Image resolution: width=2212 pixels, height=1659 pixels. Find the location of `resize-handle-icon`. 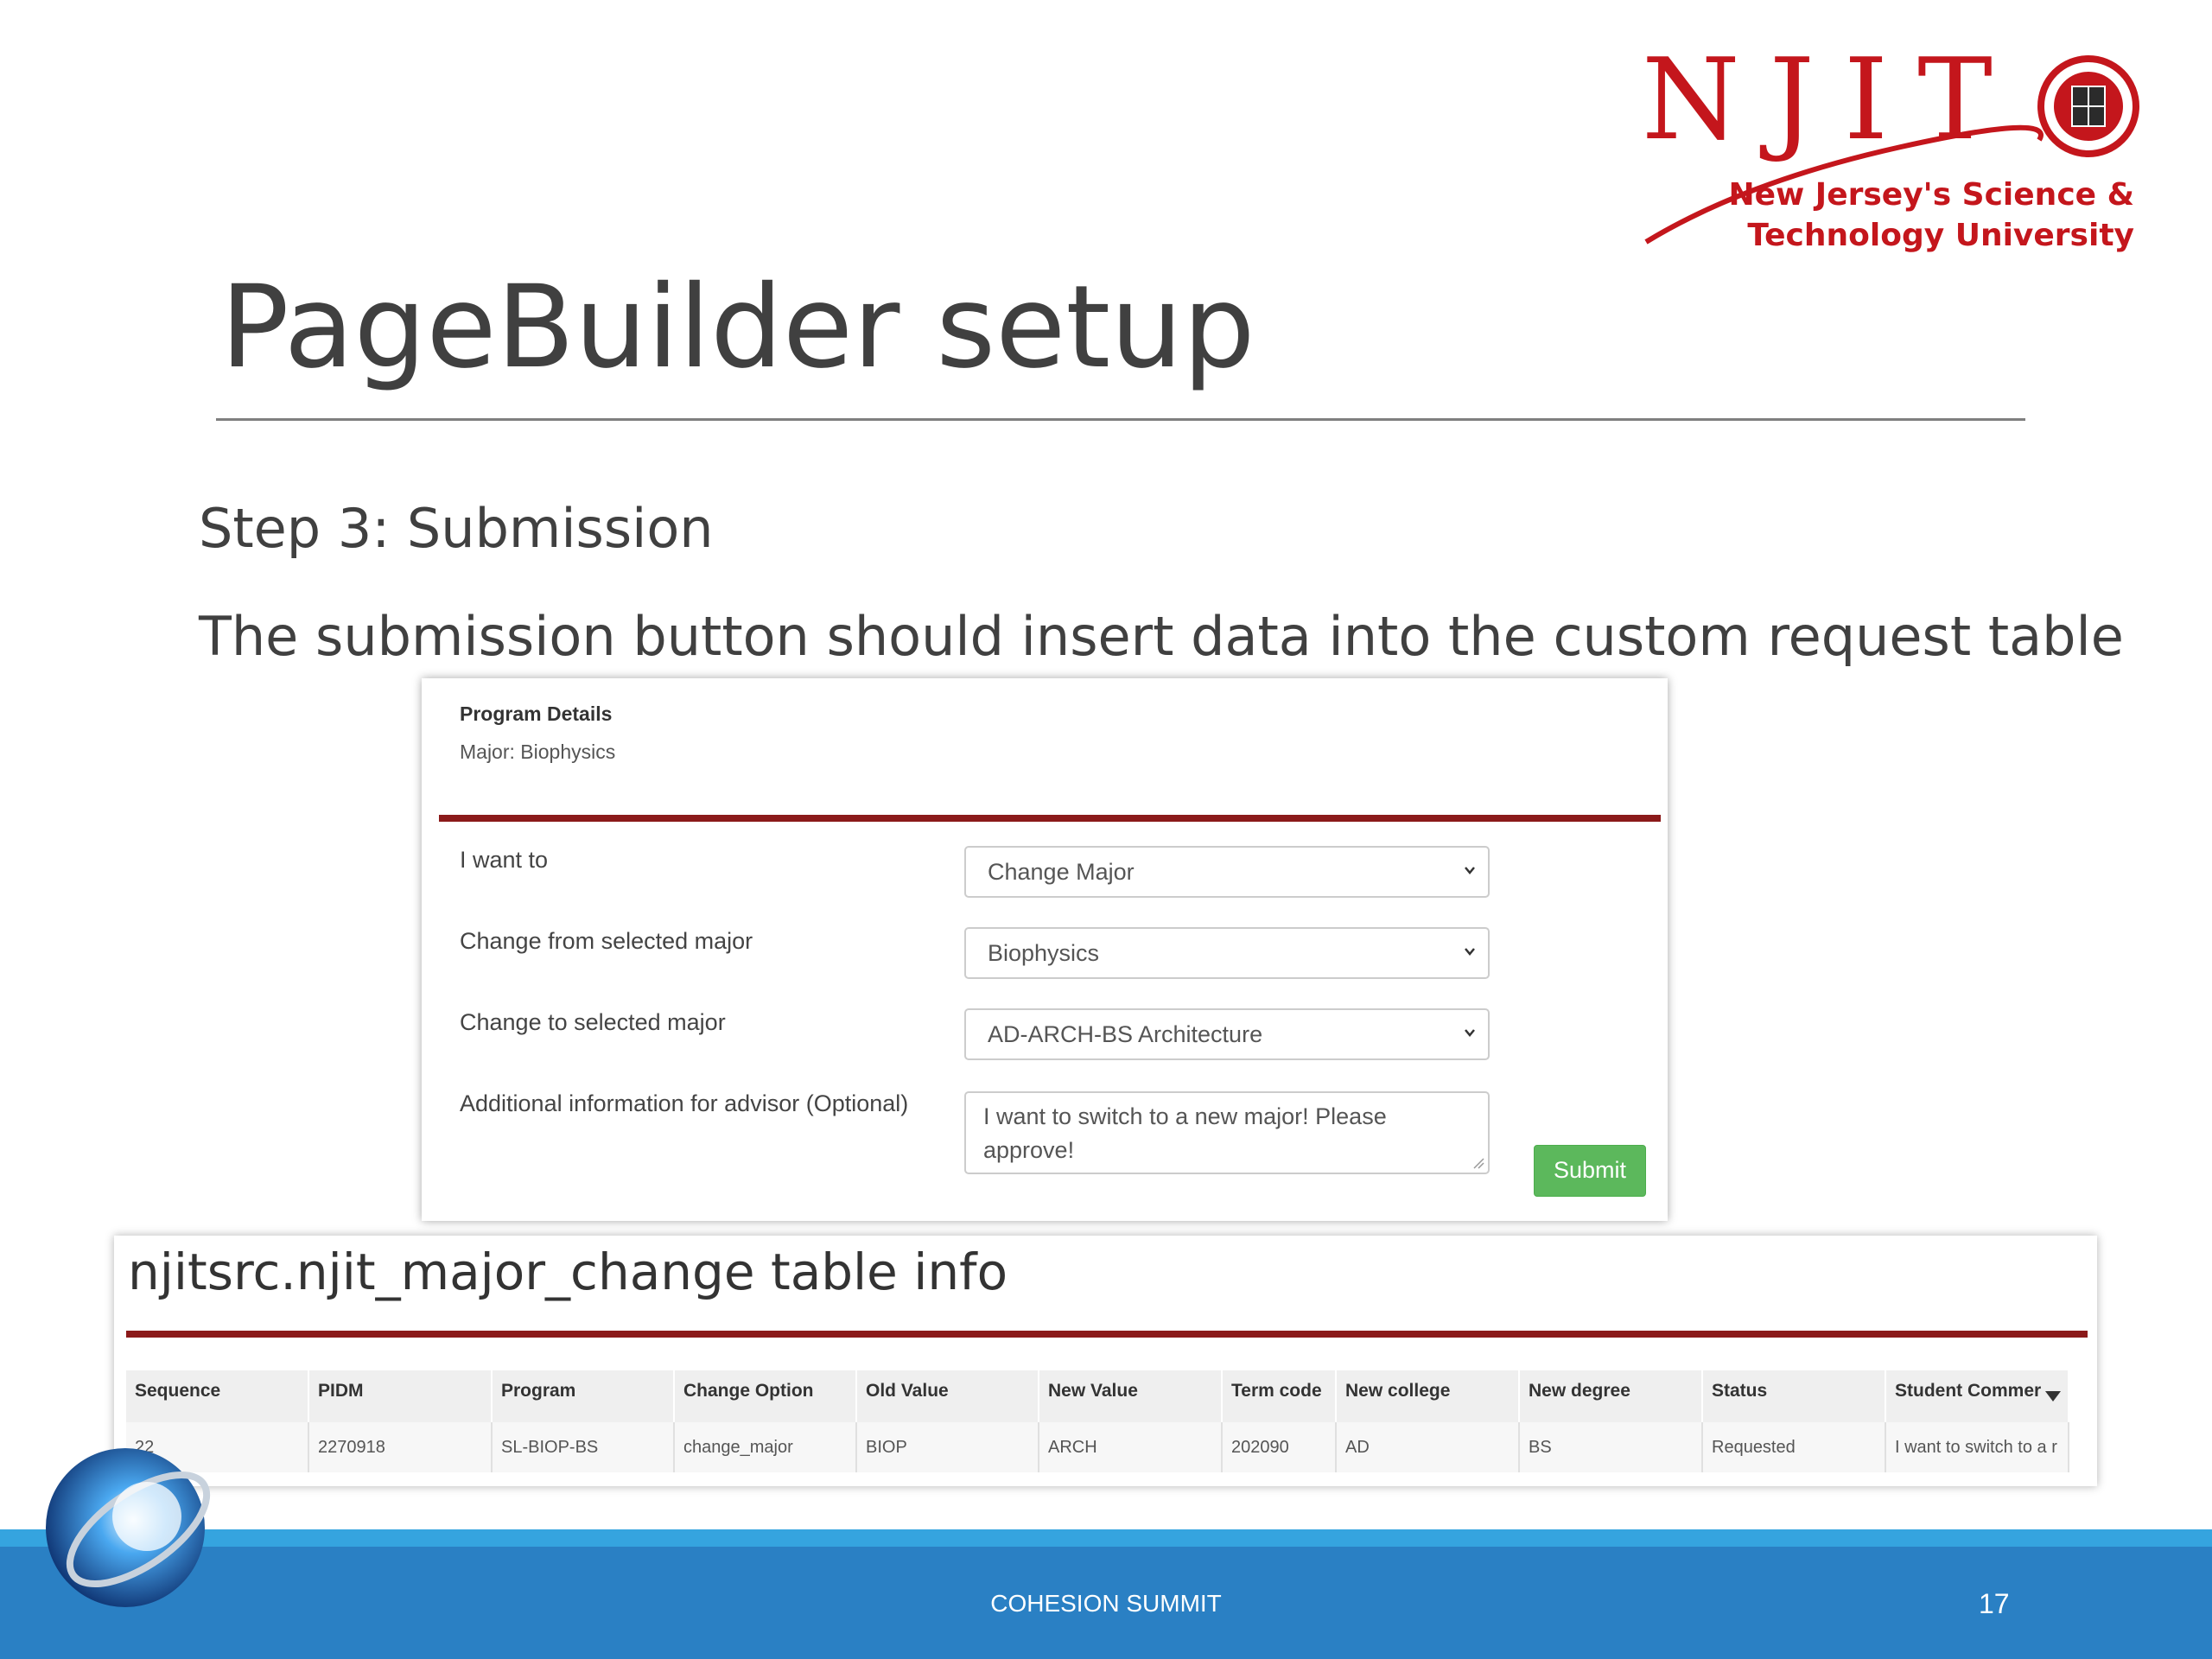

resize-handle-icon is located at coordinates (1478, 1163).